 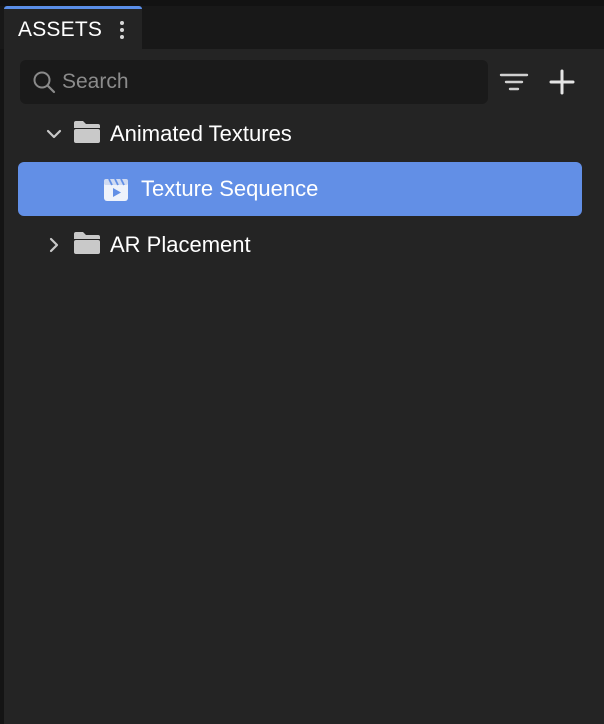 What do you see at coordinates (44, 82) in the screenshot?
I see `search-icon` at bounding box center [44, 82].